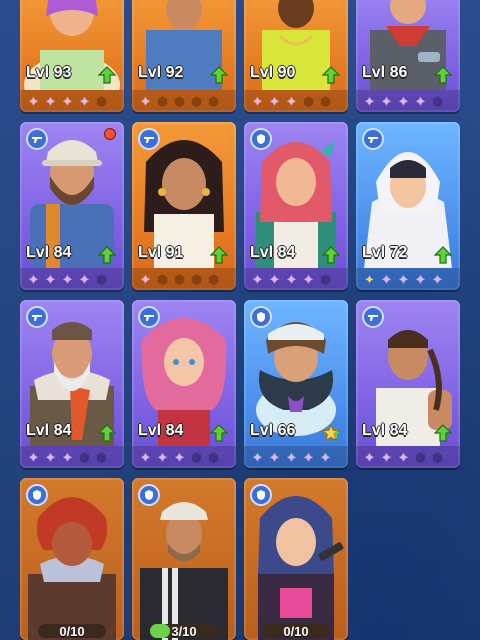 The height and width of the screenshot is (640, 480). Describe the element at coordinates (296, 384) in the screenshot. I see `hero-card: Lvl 66 ✦ ✦ ✦ ✦ ✦` at that location.